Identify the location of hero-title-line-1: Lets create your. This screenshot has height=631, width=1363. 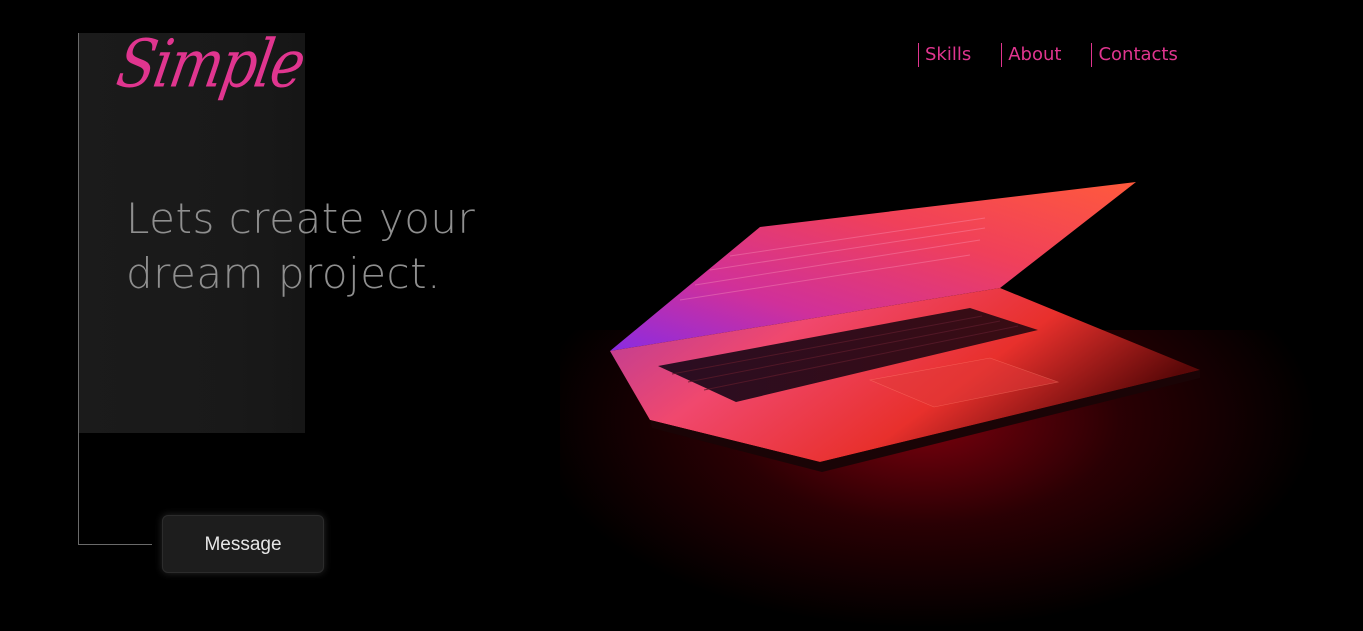
(301, 218).